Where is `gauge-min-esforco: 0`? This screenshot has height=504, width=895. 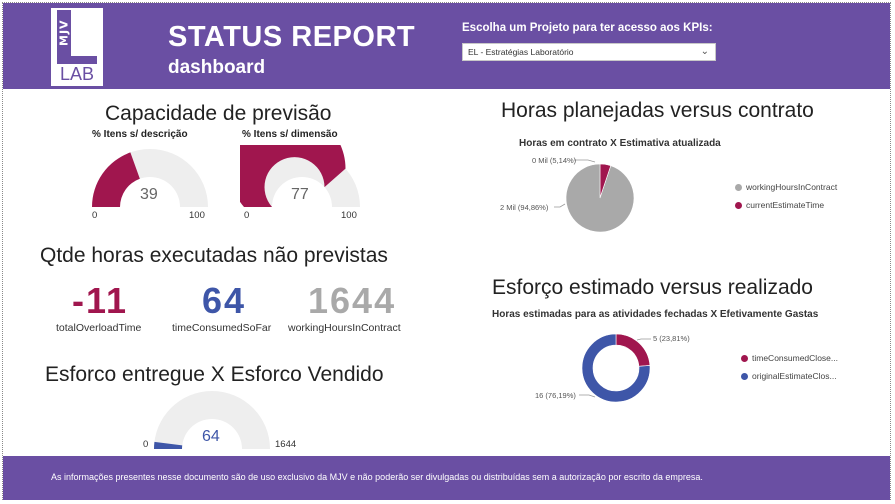 gauge-min-esforco: 0 is located at coordinates (146, 444).